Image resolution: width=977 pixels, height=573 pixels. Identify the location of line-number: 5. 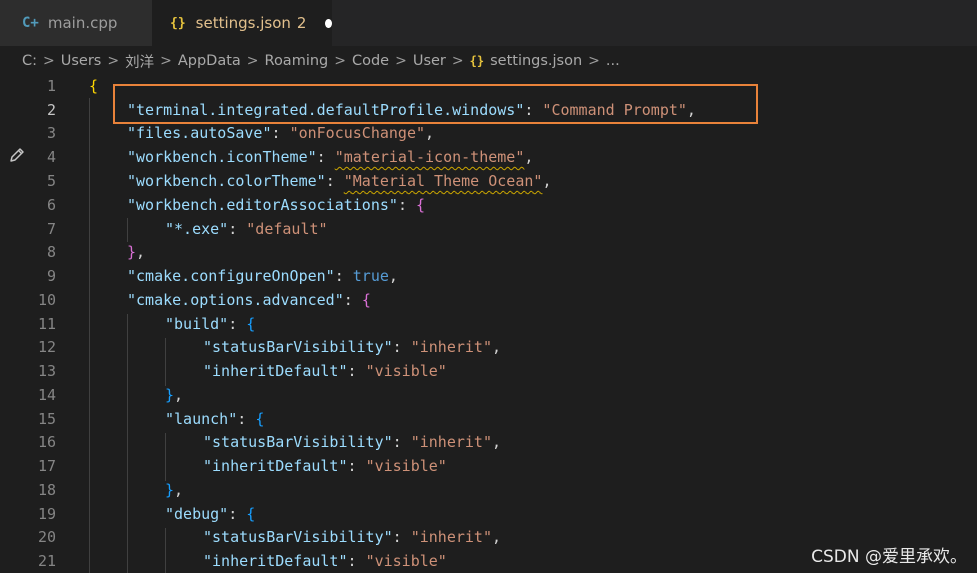
(51, 181).